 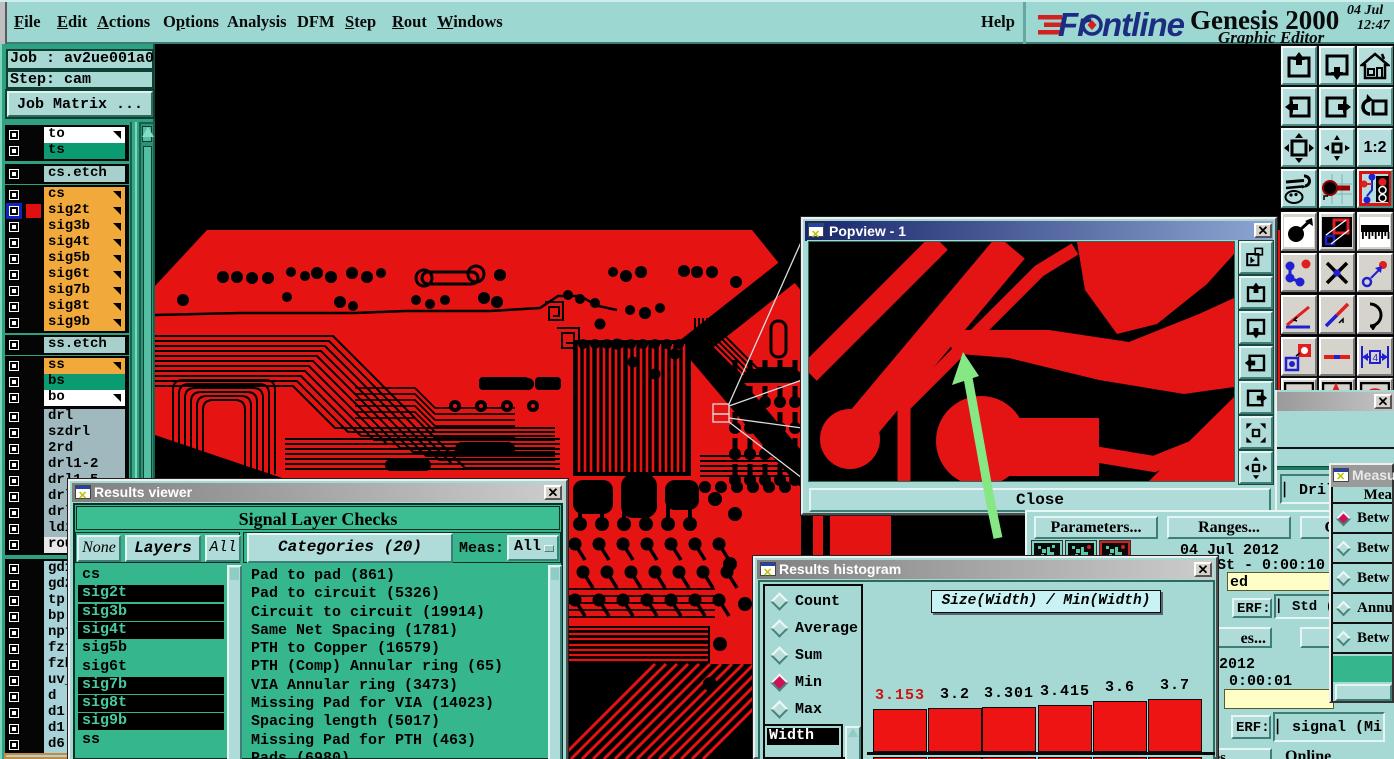 What do you see at coordinates (1376, 358) in the screenshot?
I see `svg-text: 4` at bounding box center [1376, 358].